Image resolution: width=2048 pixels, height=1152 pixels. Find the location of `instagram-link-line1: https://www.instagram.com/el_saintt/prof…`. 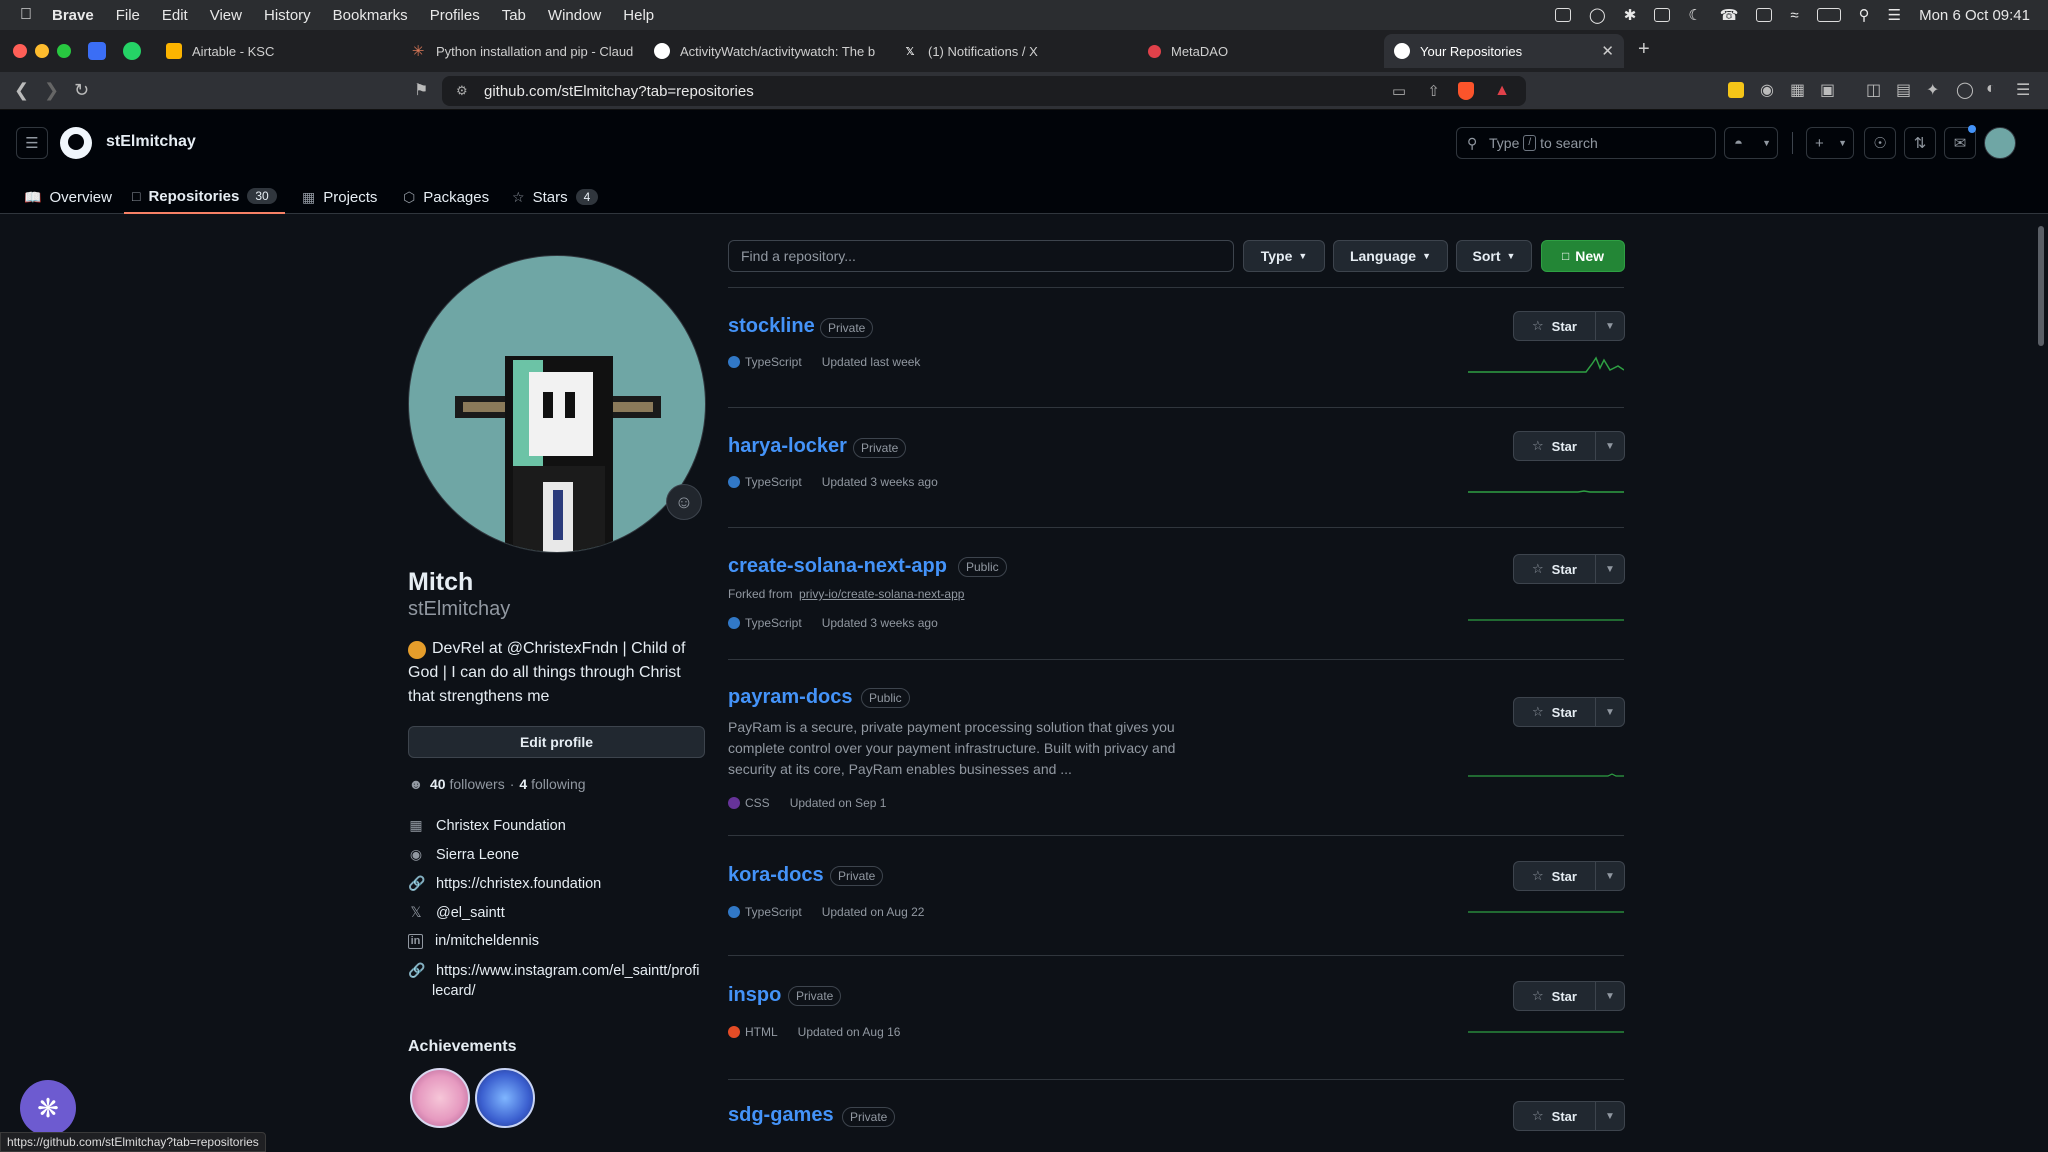

instagram-link-line1: https://www.instagram.com/el_saintt/prof… is located at coordinates (568, 971).